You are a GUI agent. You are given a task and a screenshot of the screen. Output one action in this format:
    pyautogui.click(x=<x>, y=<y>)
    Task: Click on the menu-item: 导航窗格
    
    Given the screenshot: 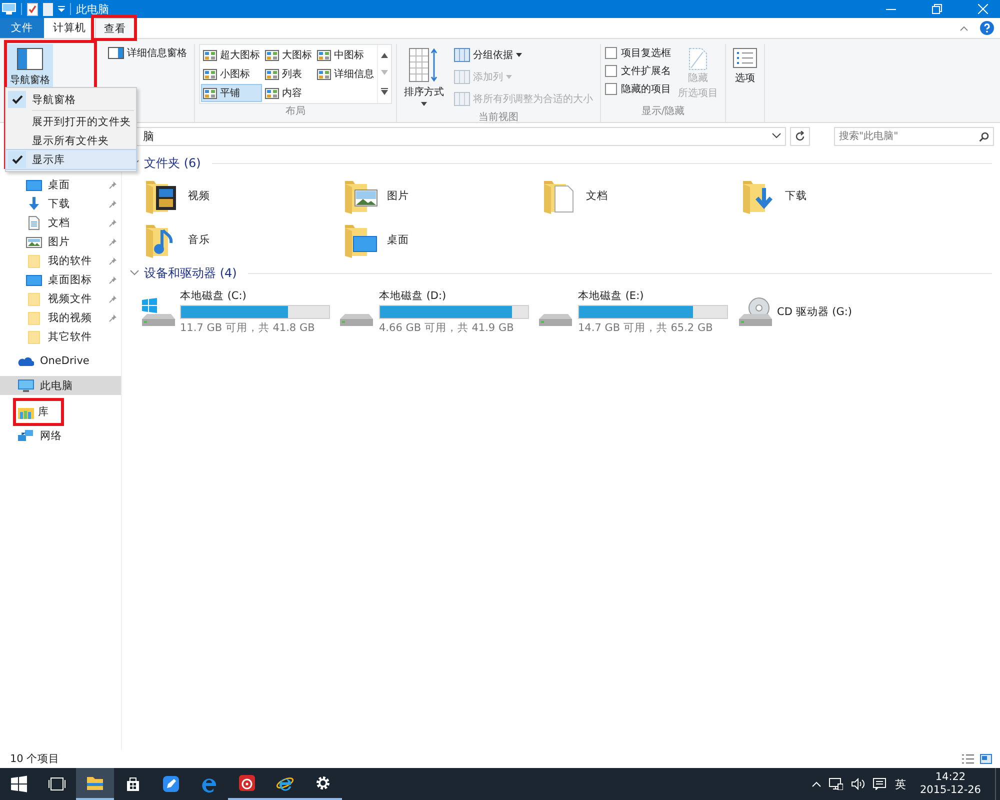 What is the action you would take?
    pyautogui.click(x=71, y=99)
    